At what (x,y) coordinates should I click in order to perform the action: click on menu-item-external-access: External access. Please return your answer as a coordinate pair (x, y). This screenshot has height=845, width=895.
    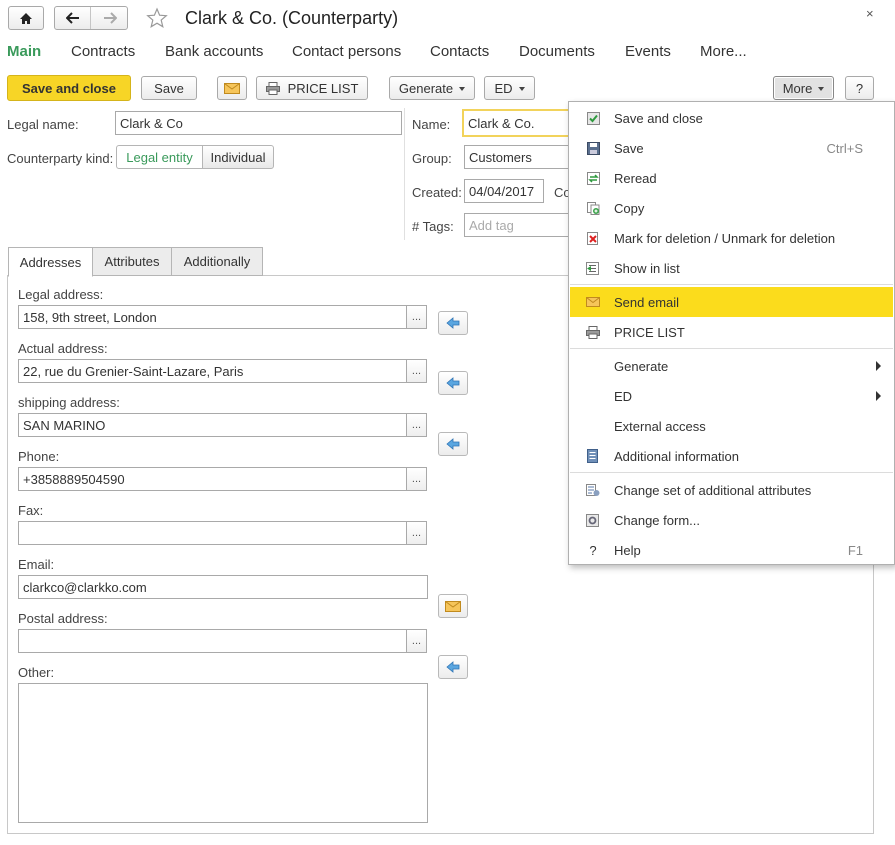
    Looking at the image, I should click on (731, 426).